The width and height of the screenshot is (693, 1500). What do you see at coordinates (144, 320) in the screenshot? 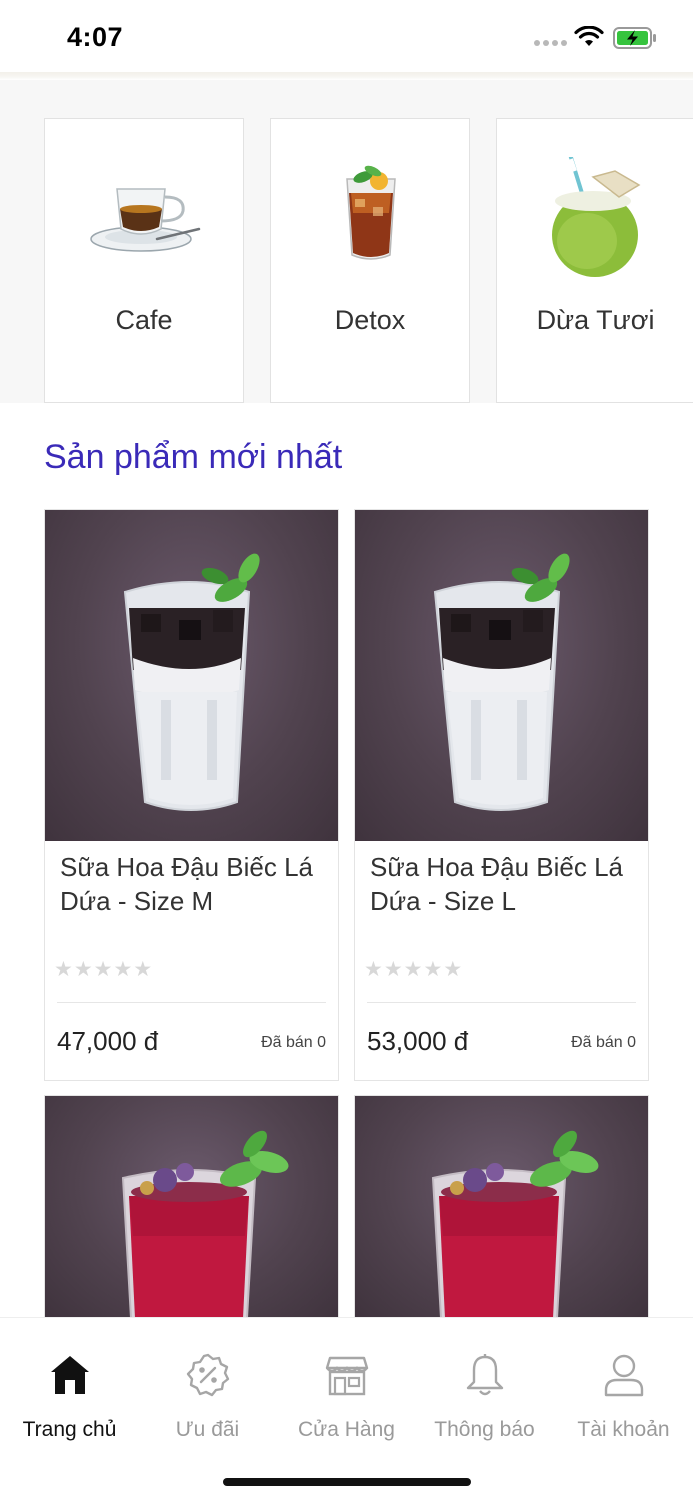
I see `category-label: Cafe` at bounding box center [144, 320].